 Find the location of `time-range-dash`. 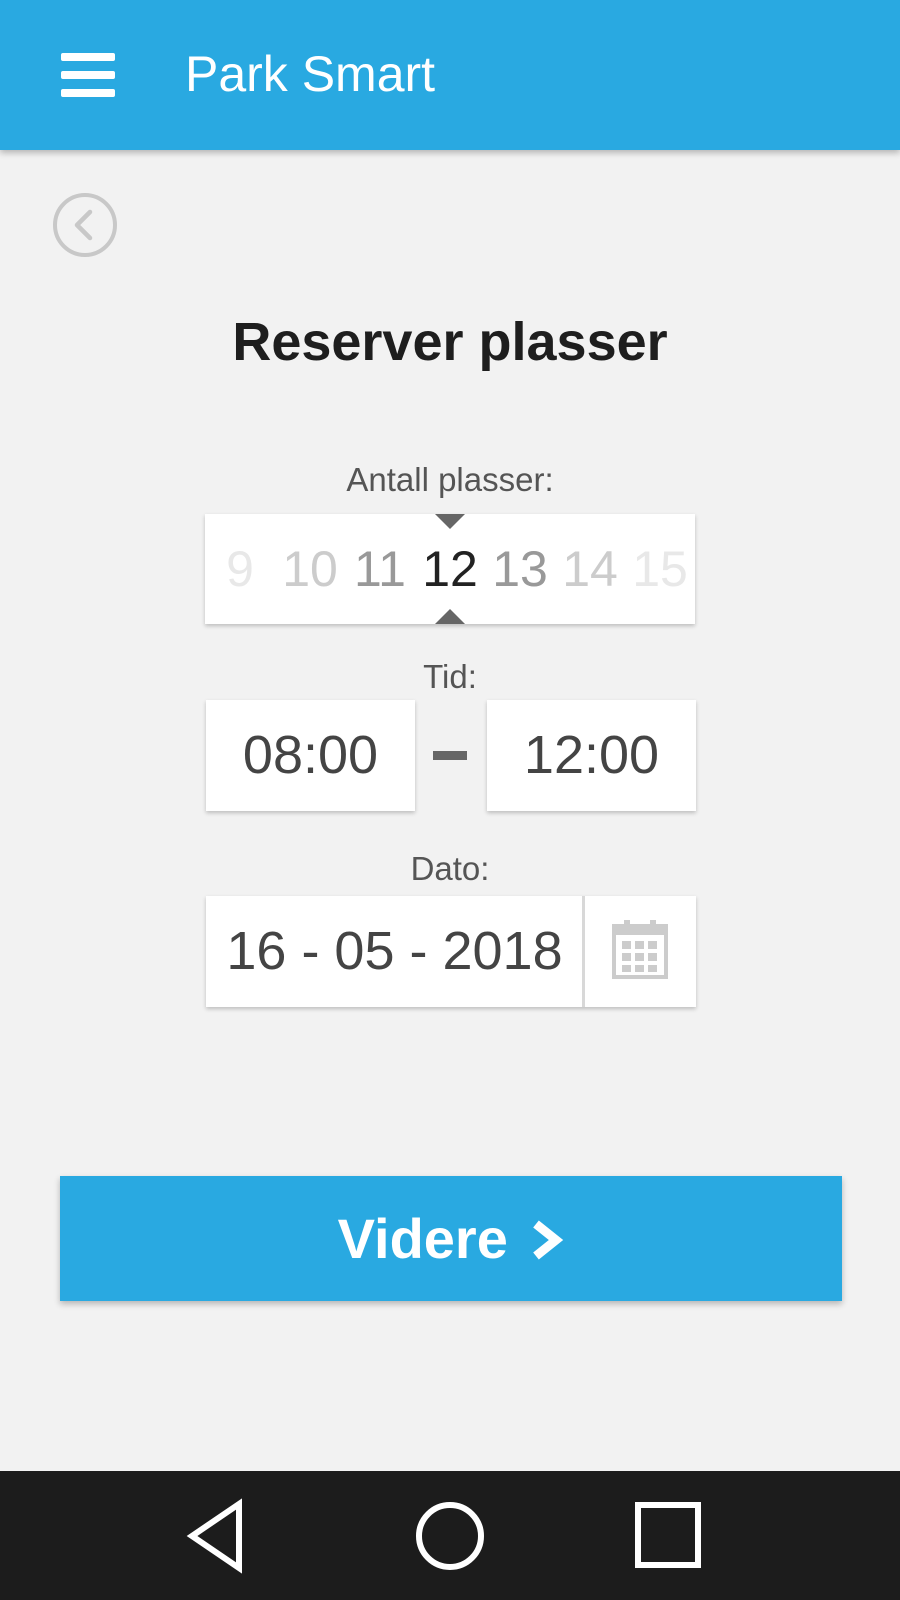

time-range-dash is located at coordinates (450, 755).